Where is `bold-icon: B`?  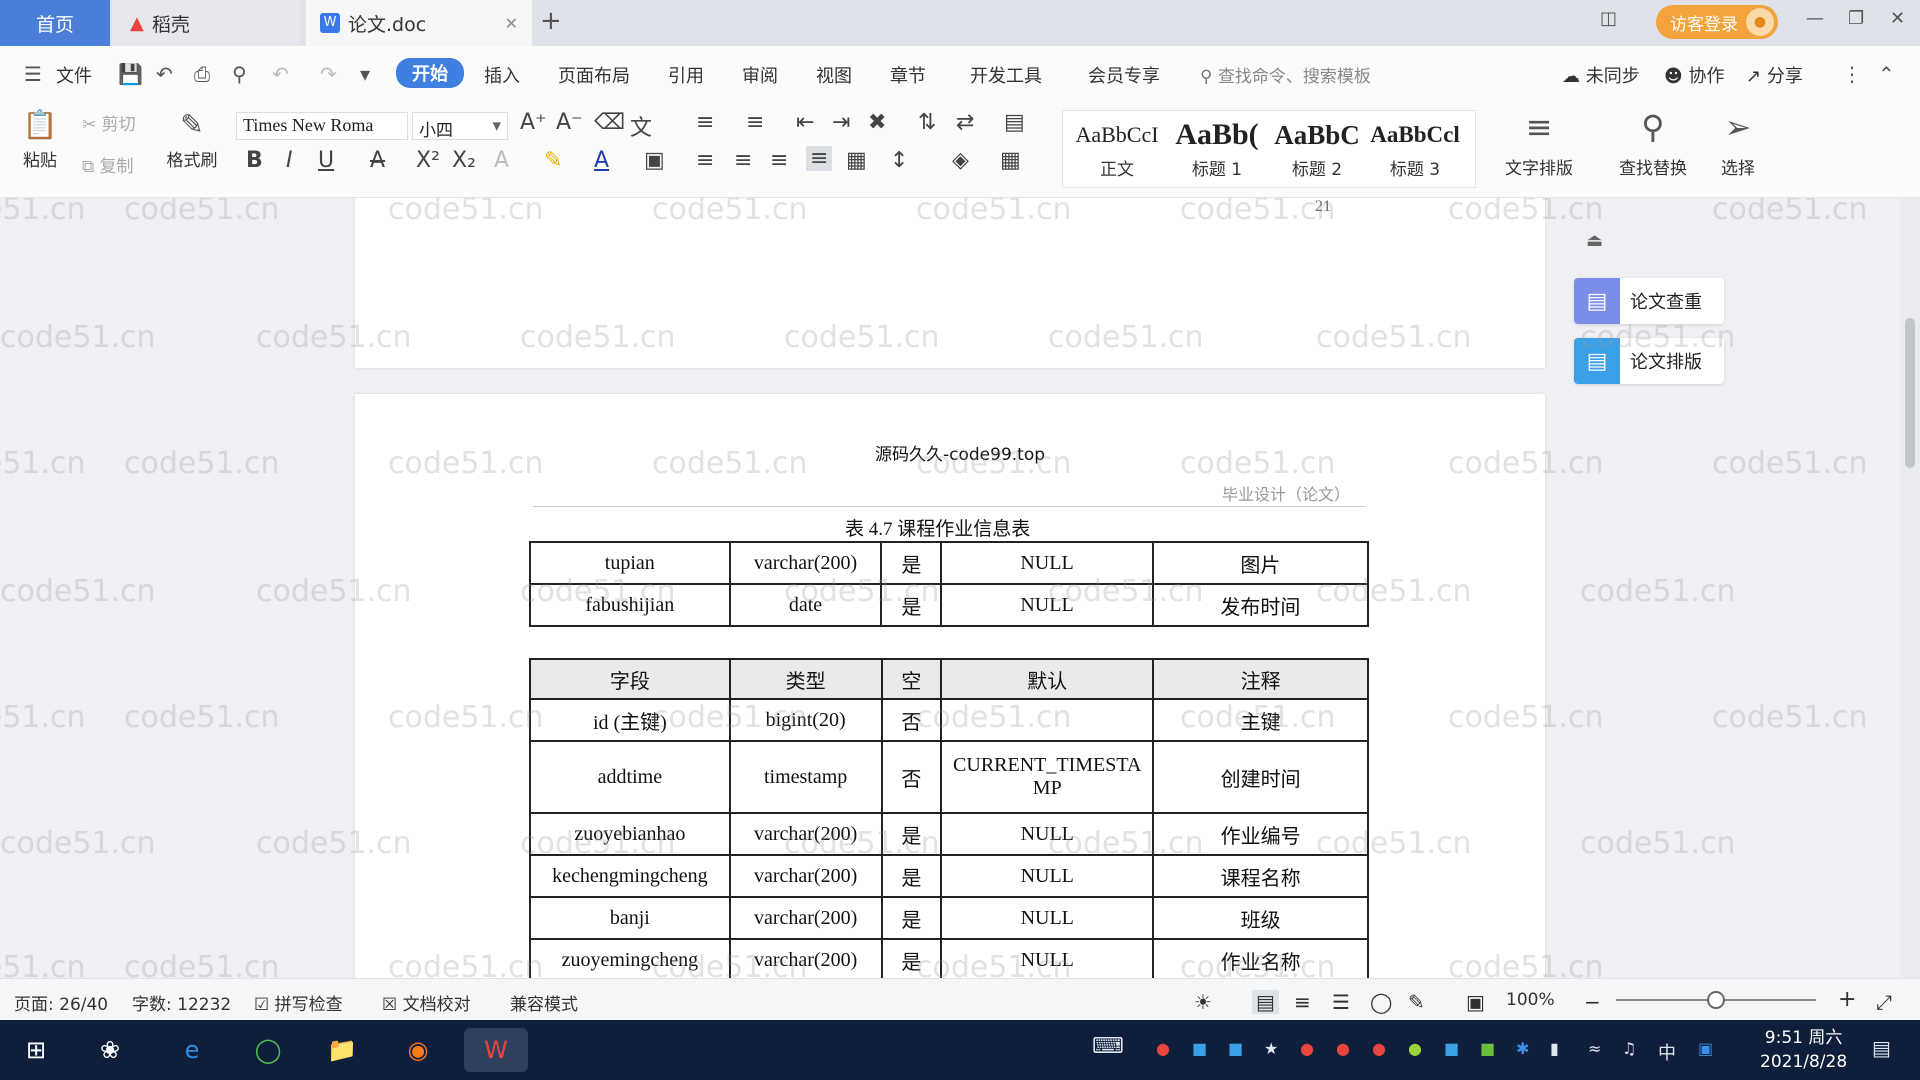 bold-icon: B is located at coordinates (254, 160).